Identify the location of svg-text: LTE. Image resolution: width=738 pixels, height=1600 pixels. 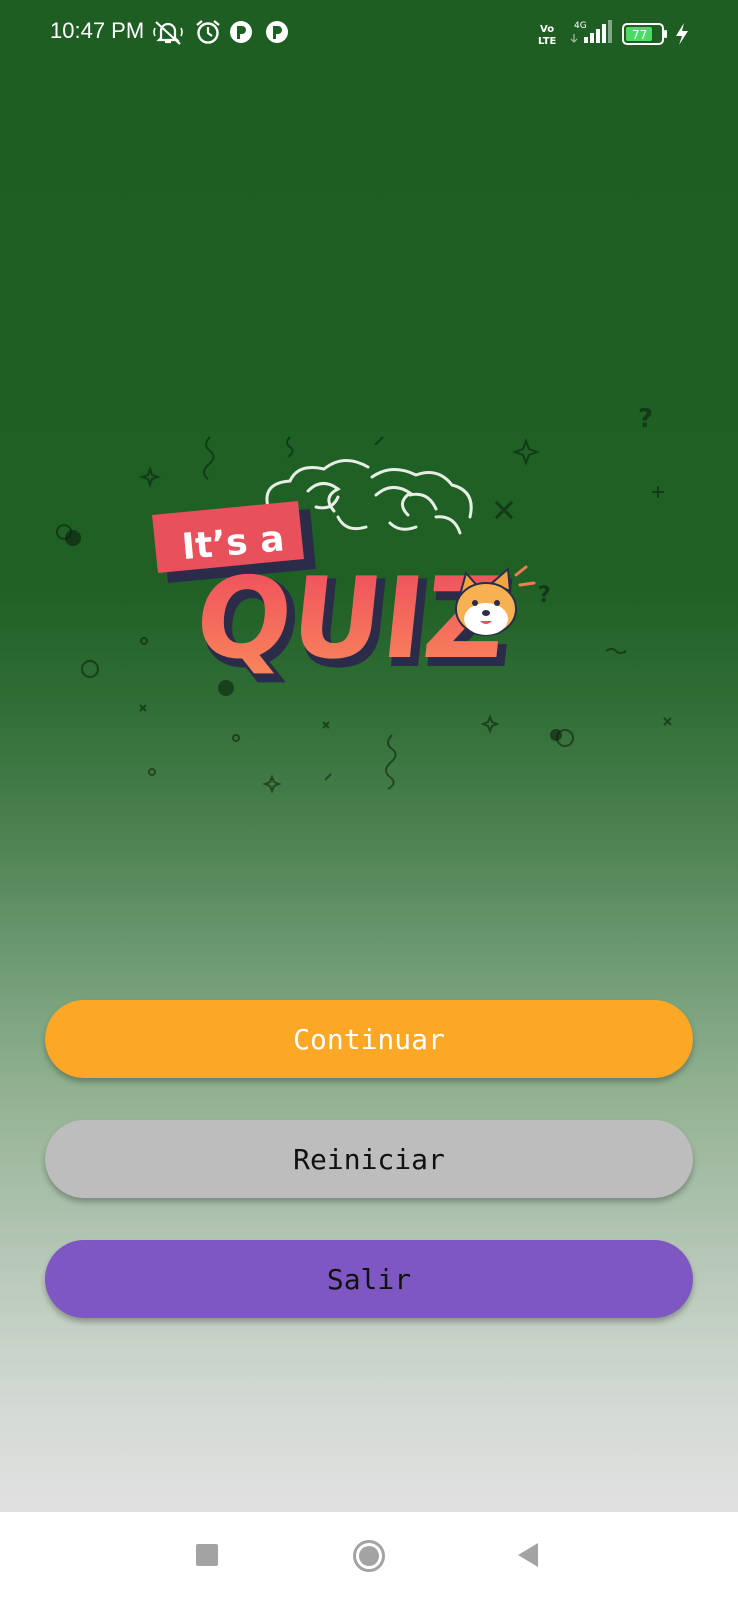
(547, 41).